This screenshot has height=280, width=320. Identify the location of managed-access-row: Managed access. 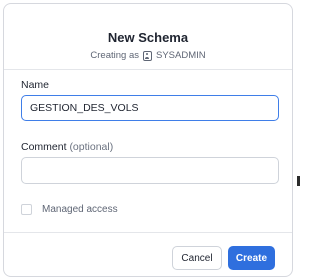
(69, 209).